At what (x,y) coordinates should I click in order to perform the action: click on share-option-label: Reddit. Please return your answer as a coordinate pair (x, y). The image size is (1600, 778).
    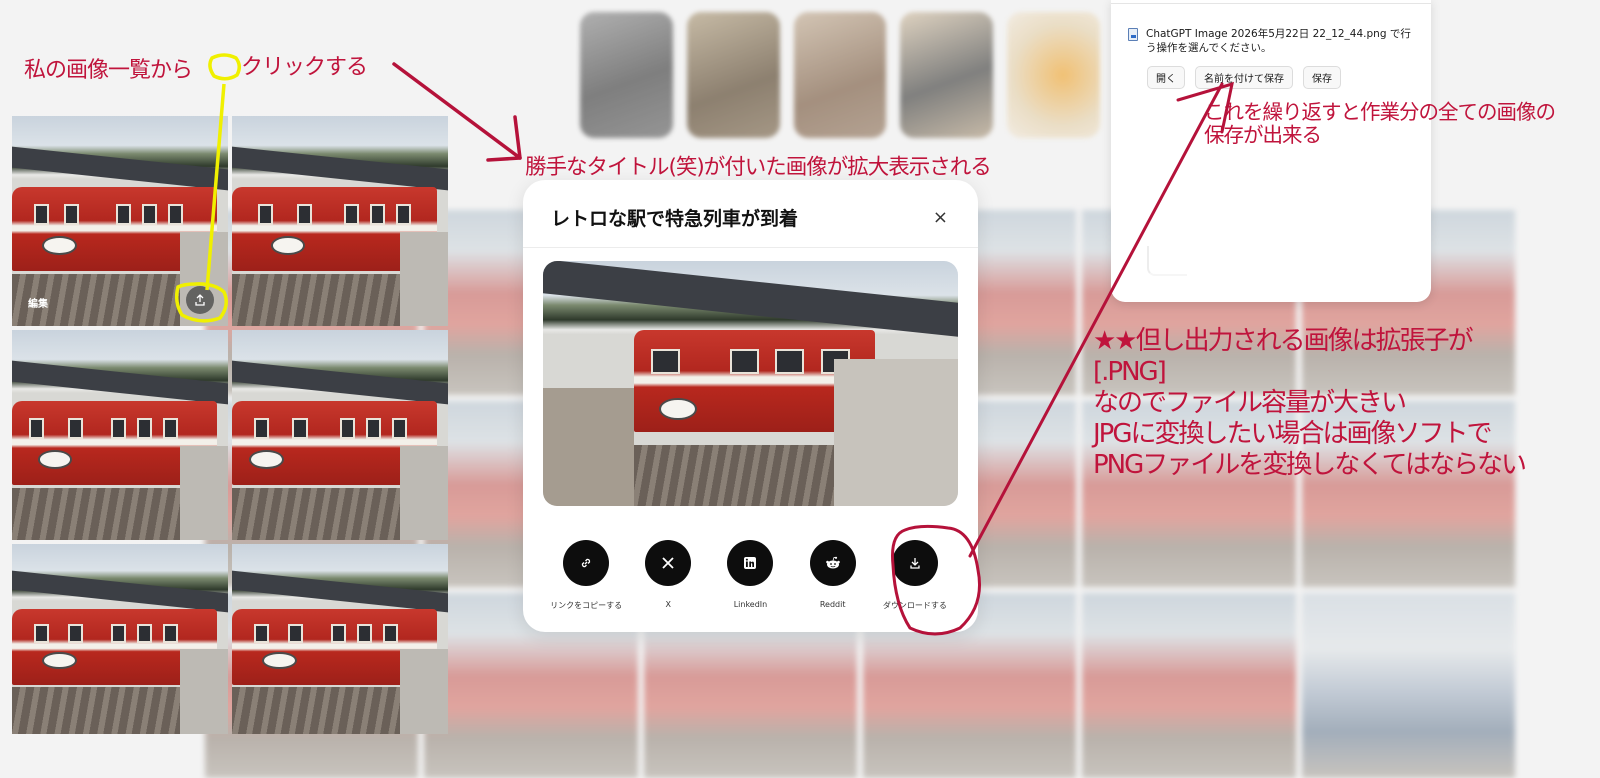
    Looking at the image, I should click on (832, 604).